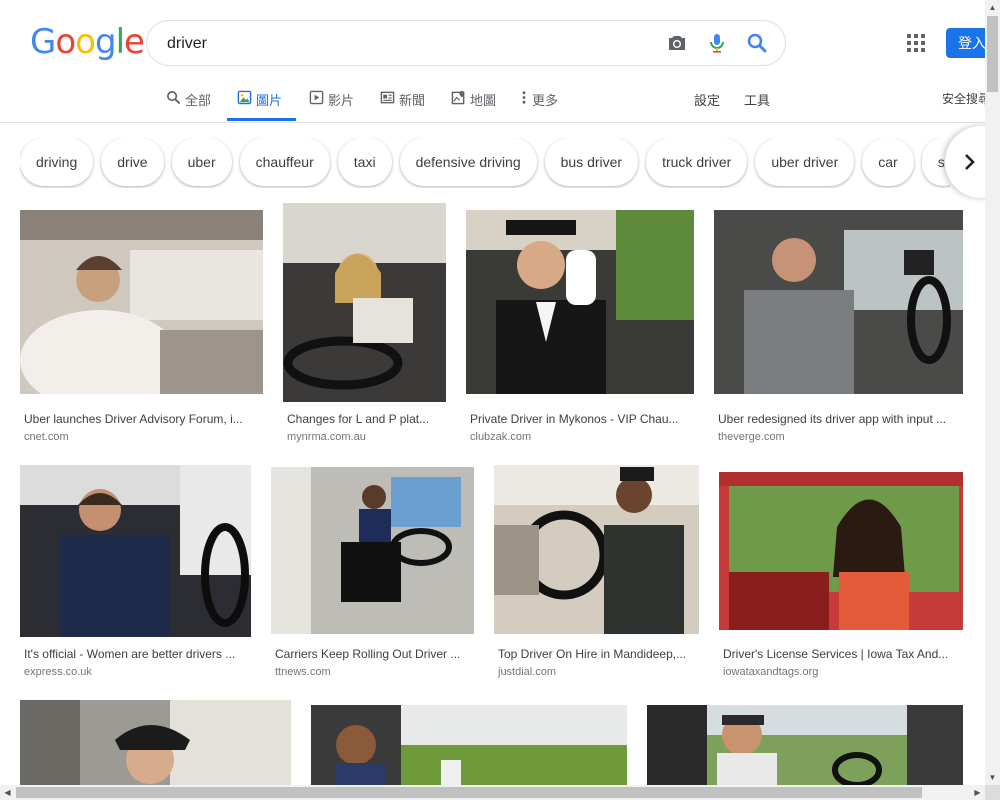 This screenshot has height=800, width=1000. Describe the element at coordinates (757, 99) in the screenshot. I see `tools-link: 工具` at that location.